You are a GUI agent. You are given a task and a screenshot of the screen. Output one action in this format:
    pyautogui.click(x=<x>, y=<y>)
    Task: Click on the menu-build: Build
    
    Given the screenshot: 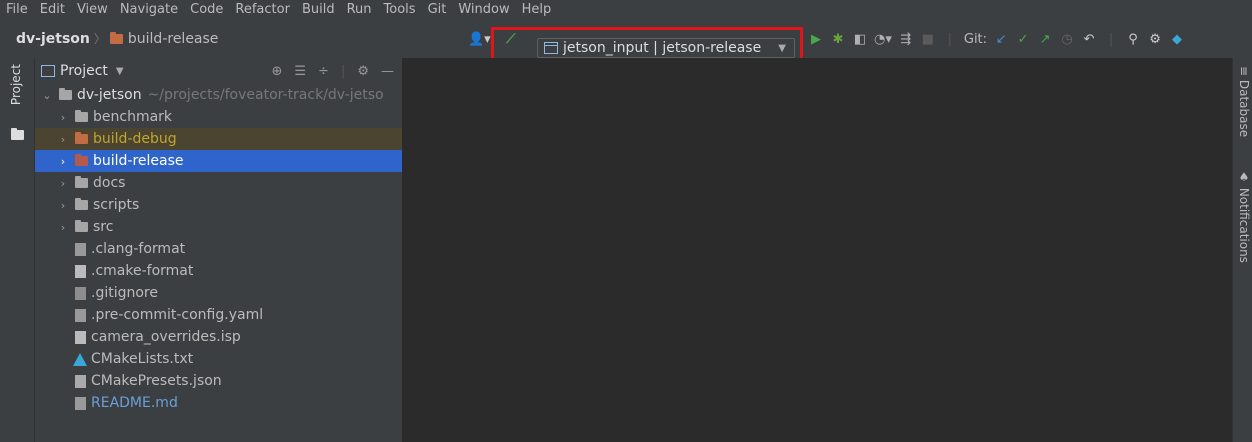 What is the action you would take?
    pyautogui.click(x=318, y=10)
    